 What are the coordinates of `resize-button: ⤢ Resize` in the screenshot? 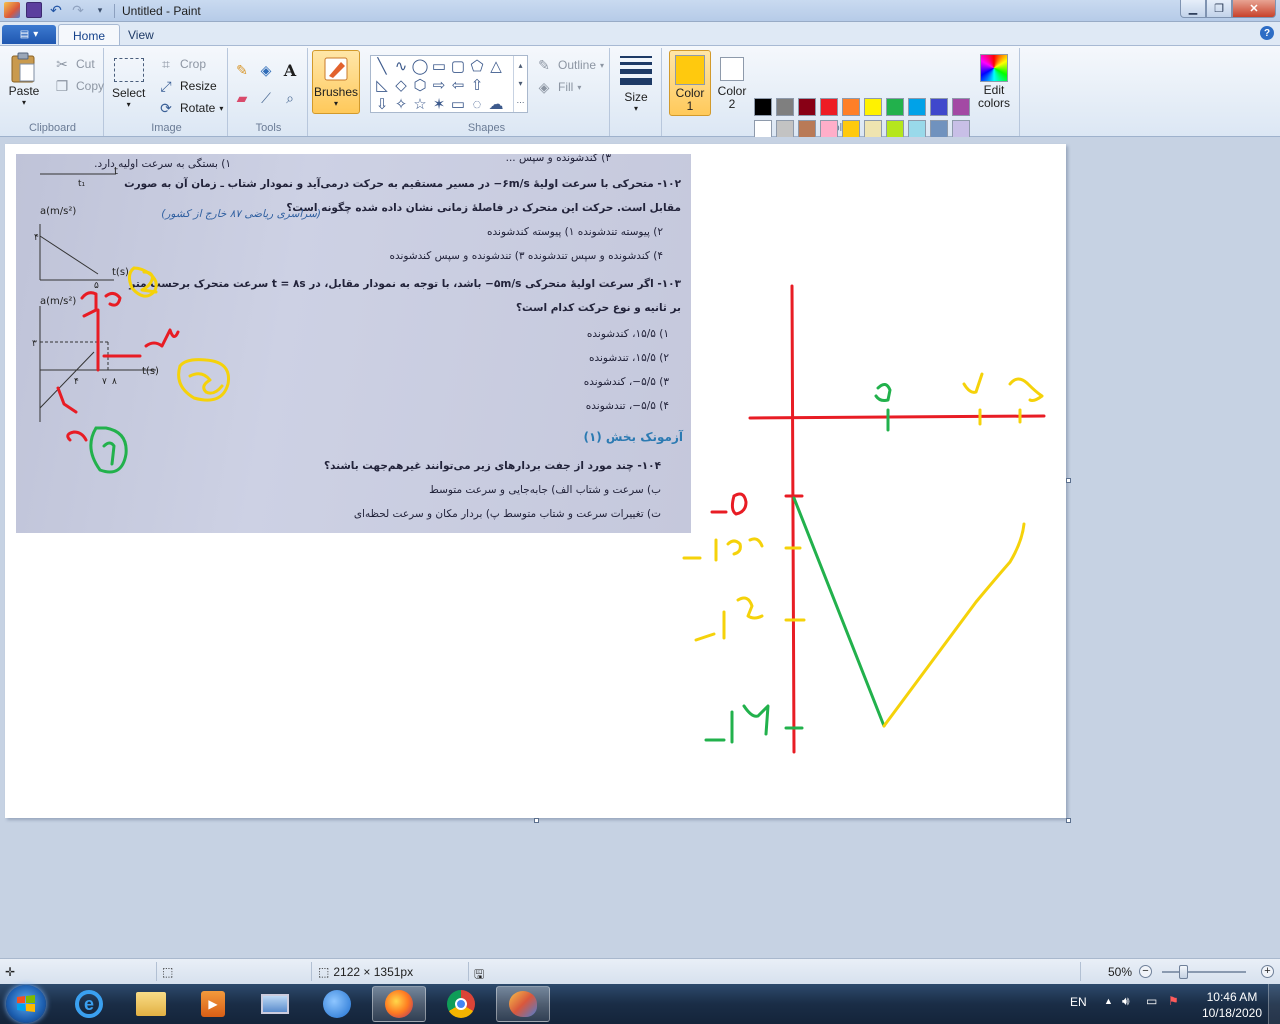 It's located at (186, 86).